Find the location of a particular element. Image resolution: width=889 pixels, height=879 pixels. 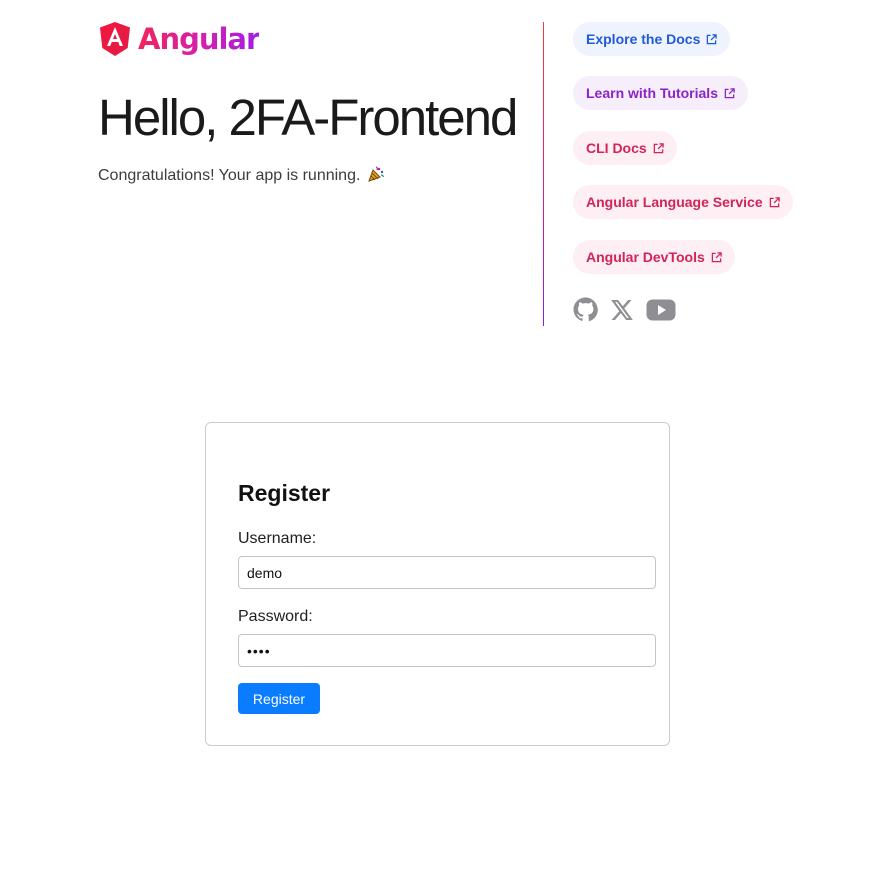

youtube-link is located at coordinates (661, 310).